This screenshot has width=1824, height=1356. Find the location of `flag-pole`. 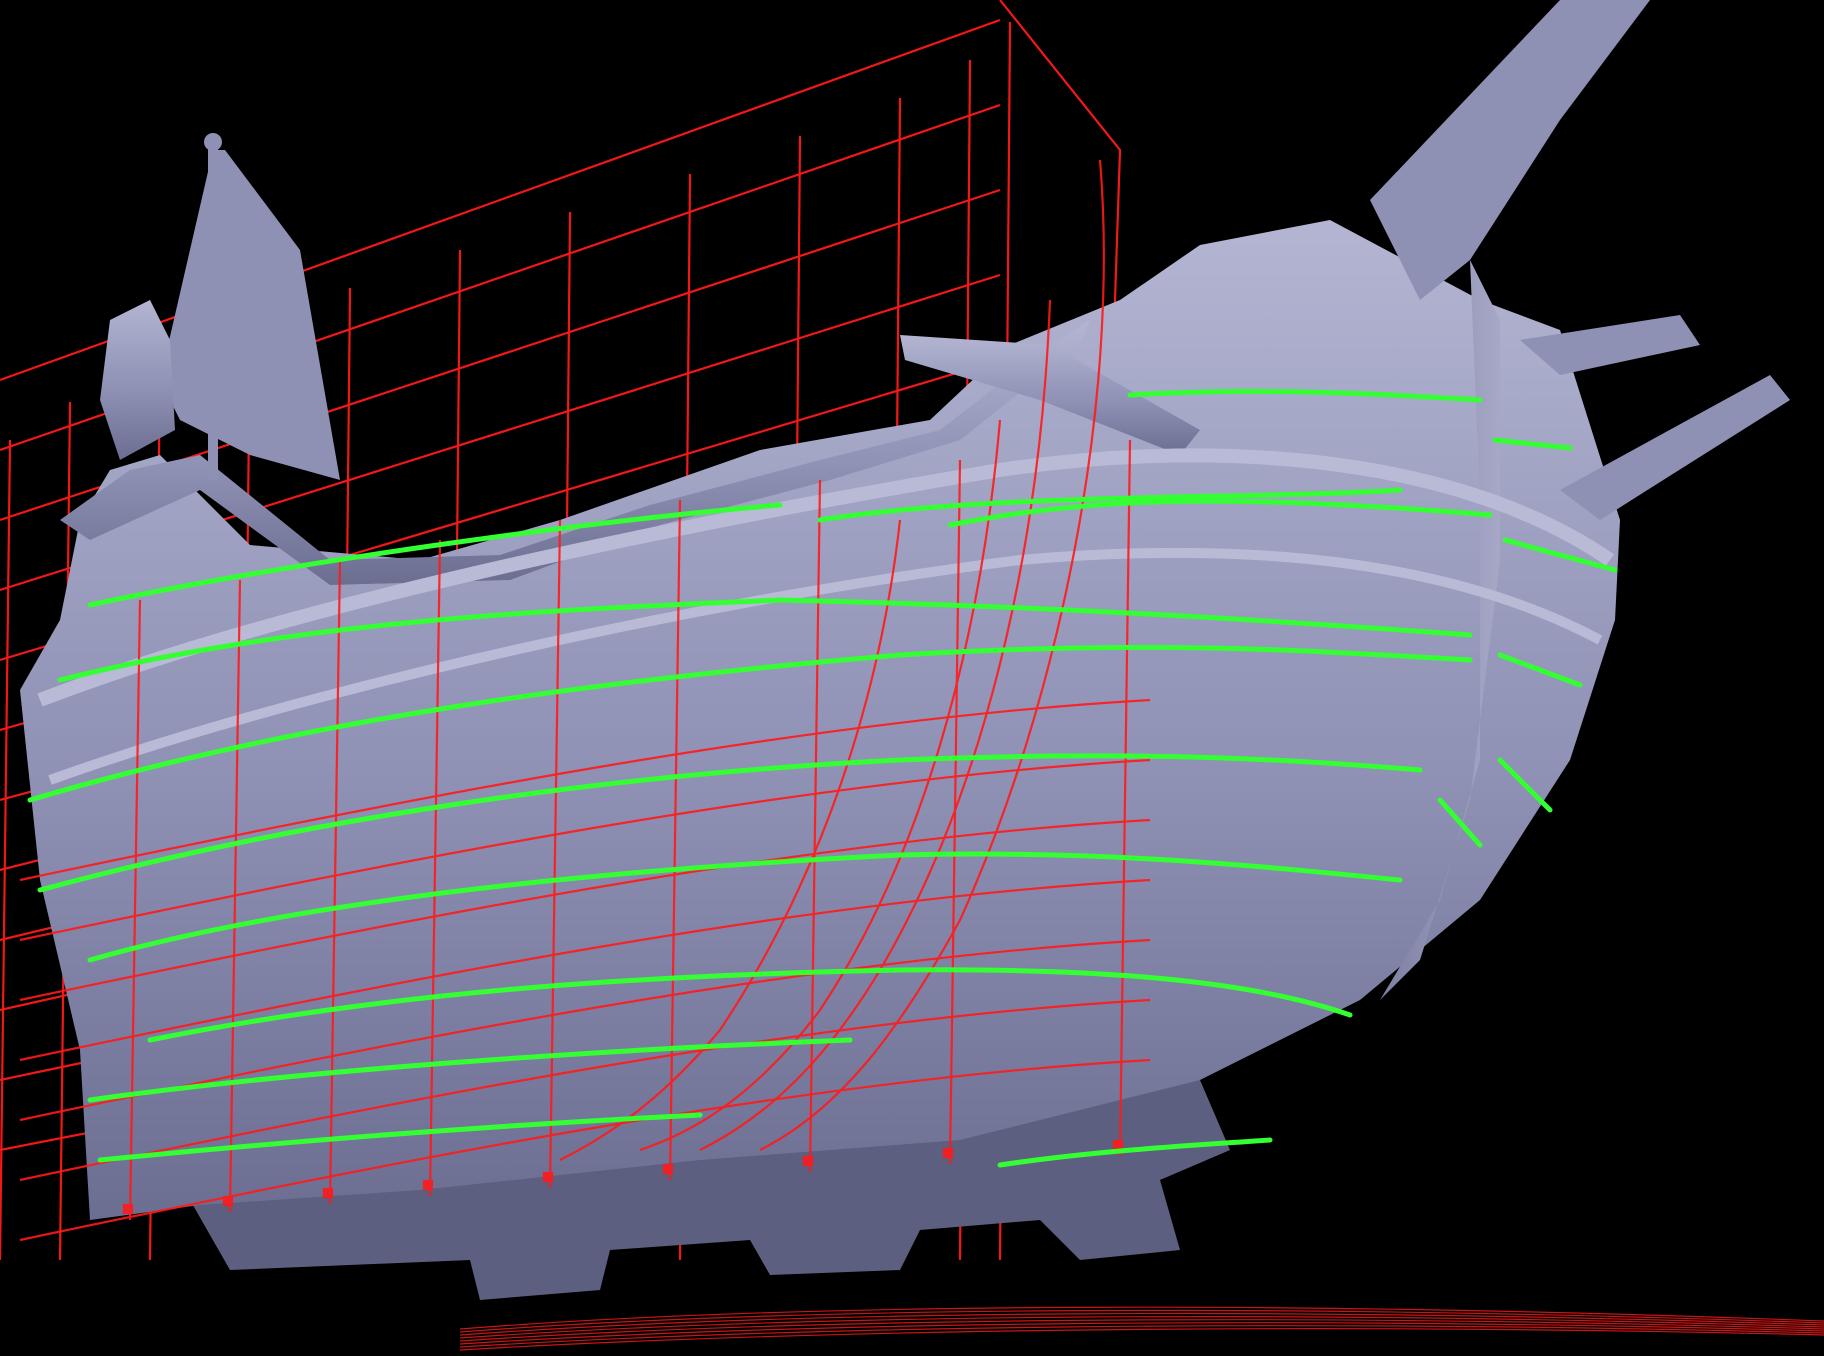

flag-pole is located at coordinates (213, 310).